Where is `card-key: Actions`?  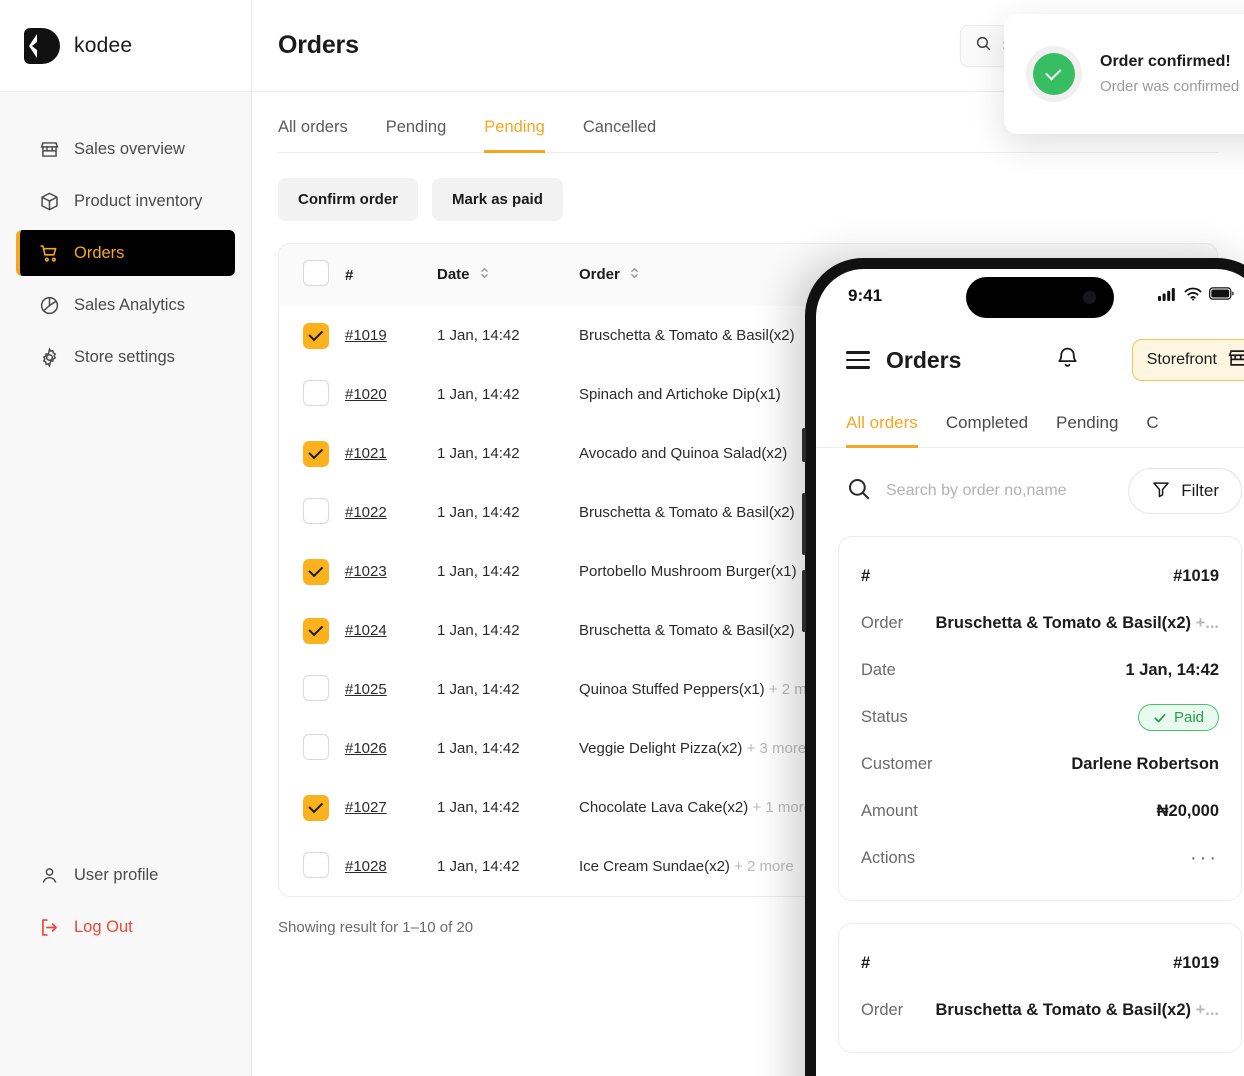
card-key: Actions is located at coordinates (888, 858).